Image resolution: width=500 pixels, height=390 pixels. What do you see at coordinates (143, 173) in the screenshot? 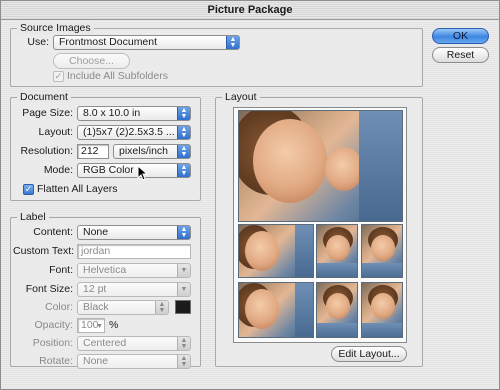
I see `mouse-pointer-icon` at bounding box center [143, 173].